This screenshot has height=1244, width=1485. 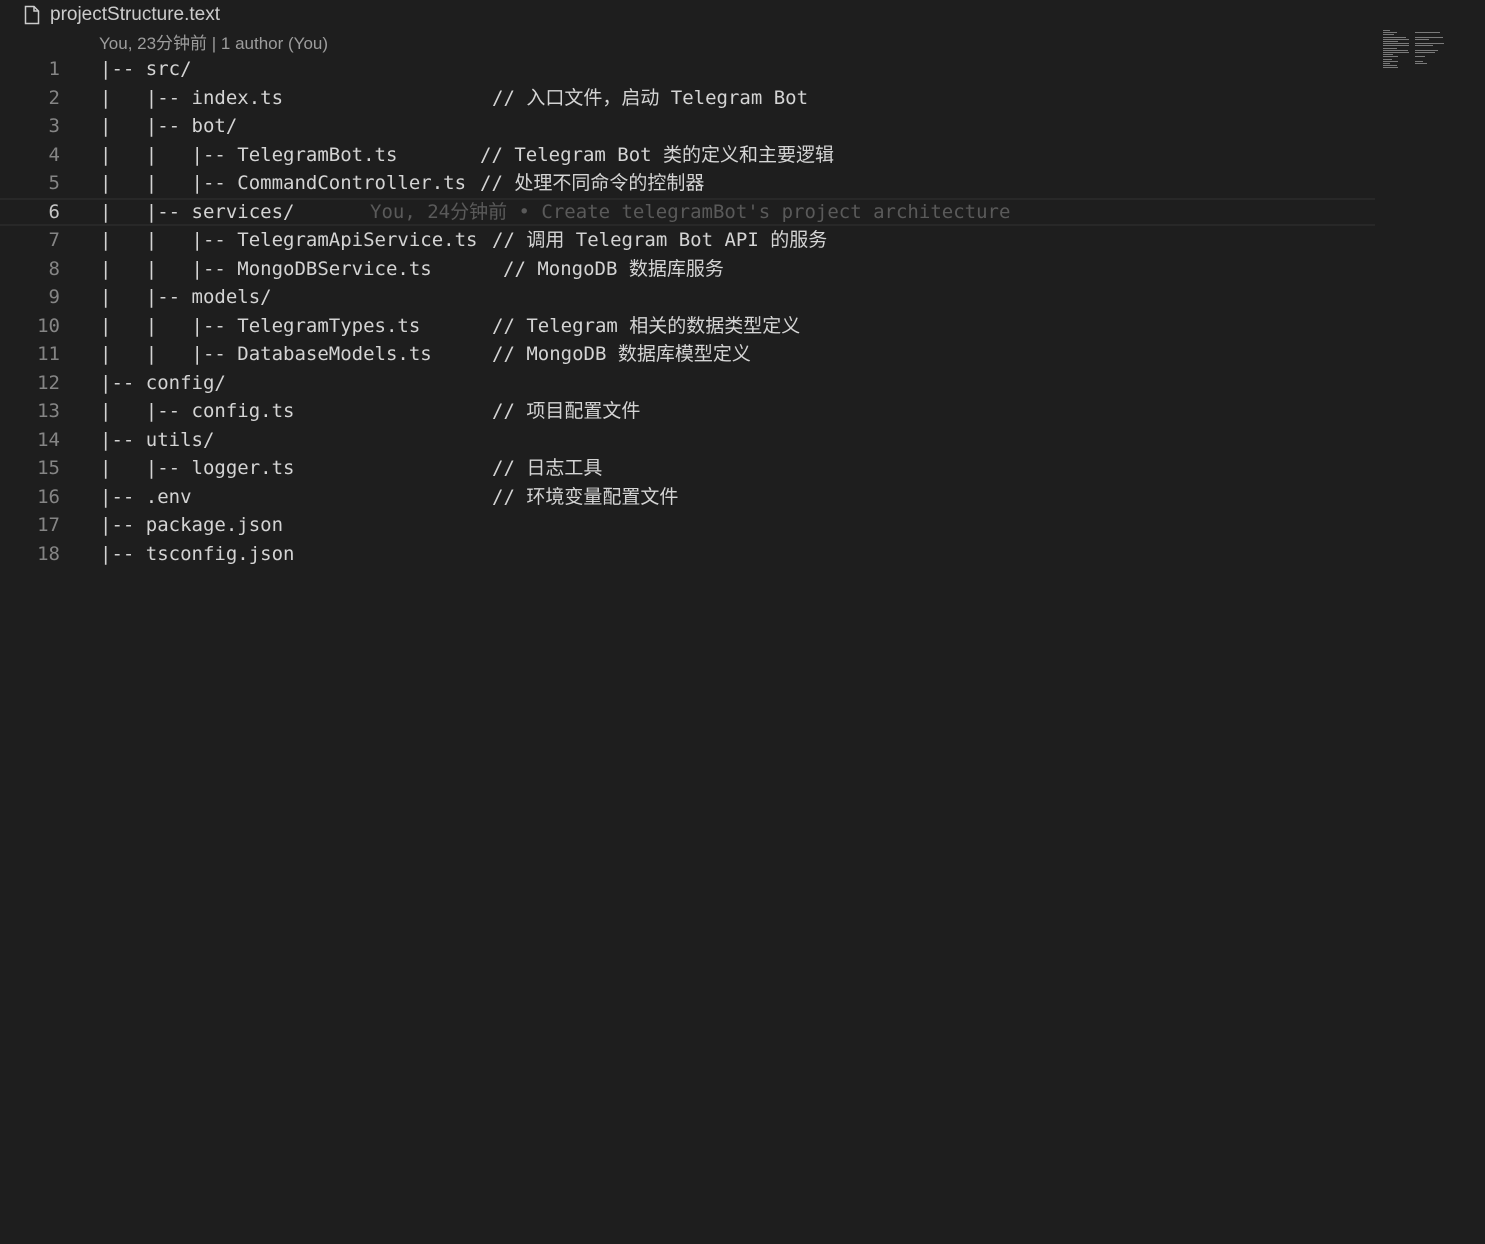 I want to click on code-line: 15 | |-- logger.ts // 日志工具, so click(x=687, y=468).